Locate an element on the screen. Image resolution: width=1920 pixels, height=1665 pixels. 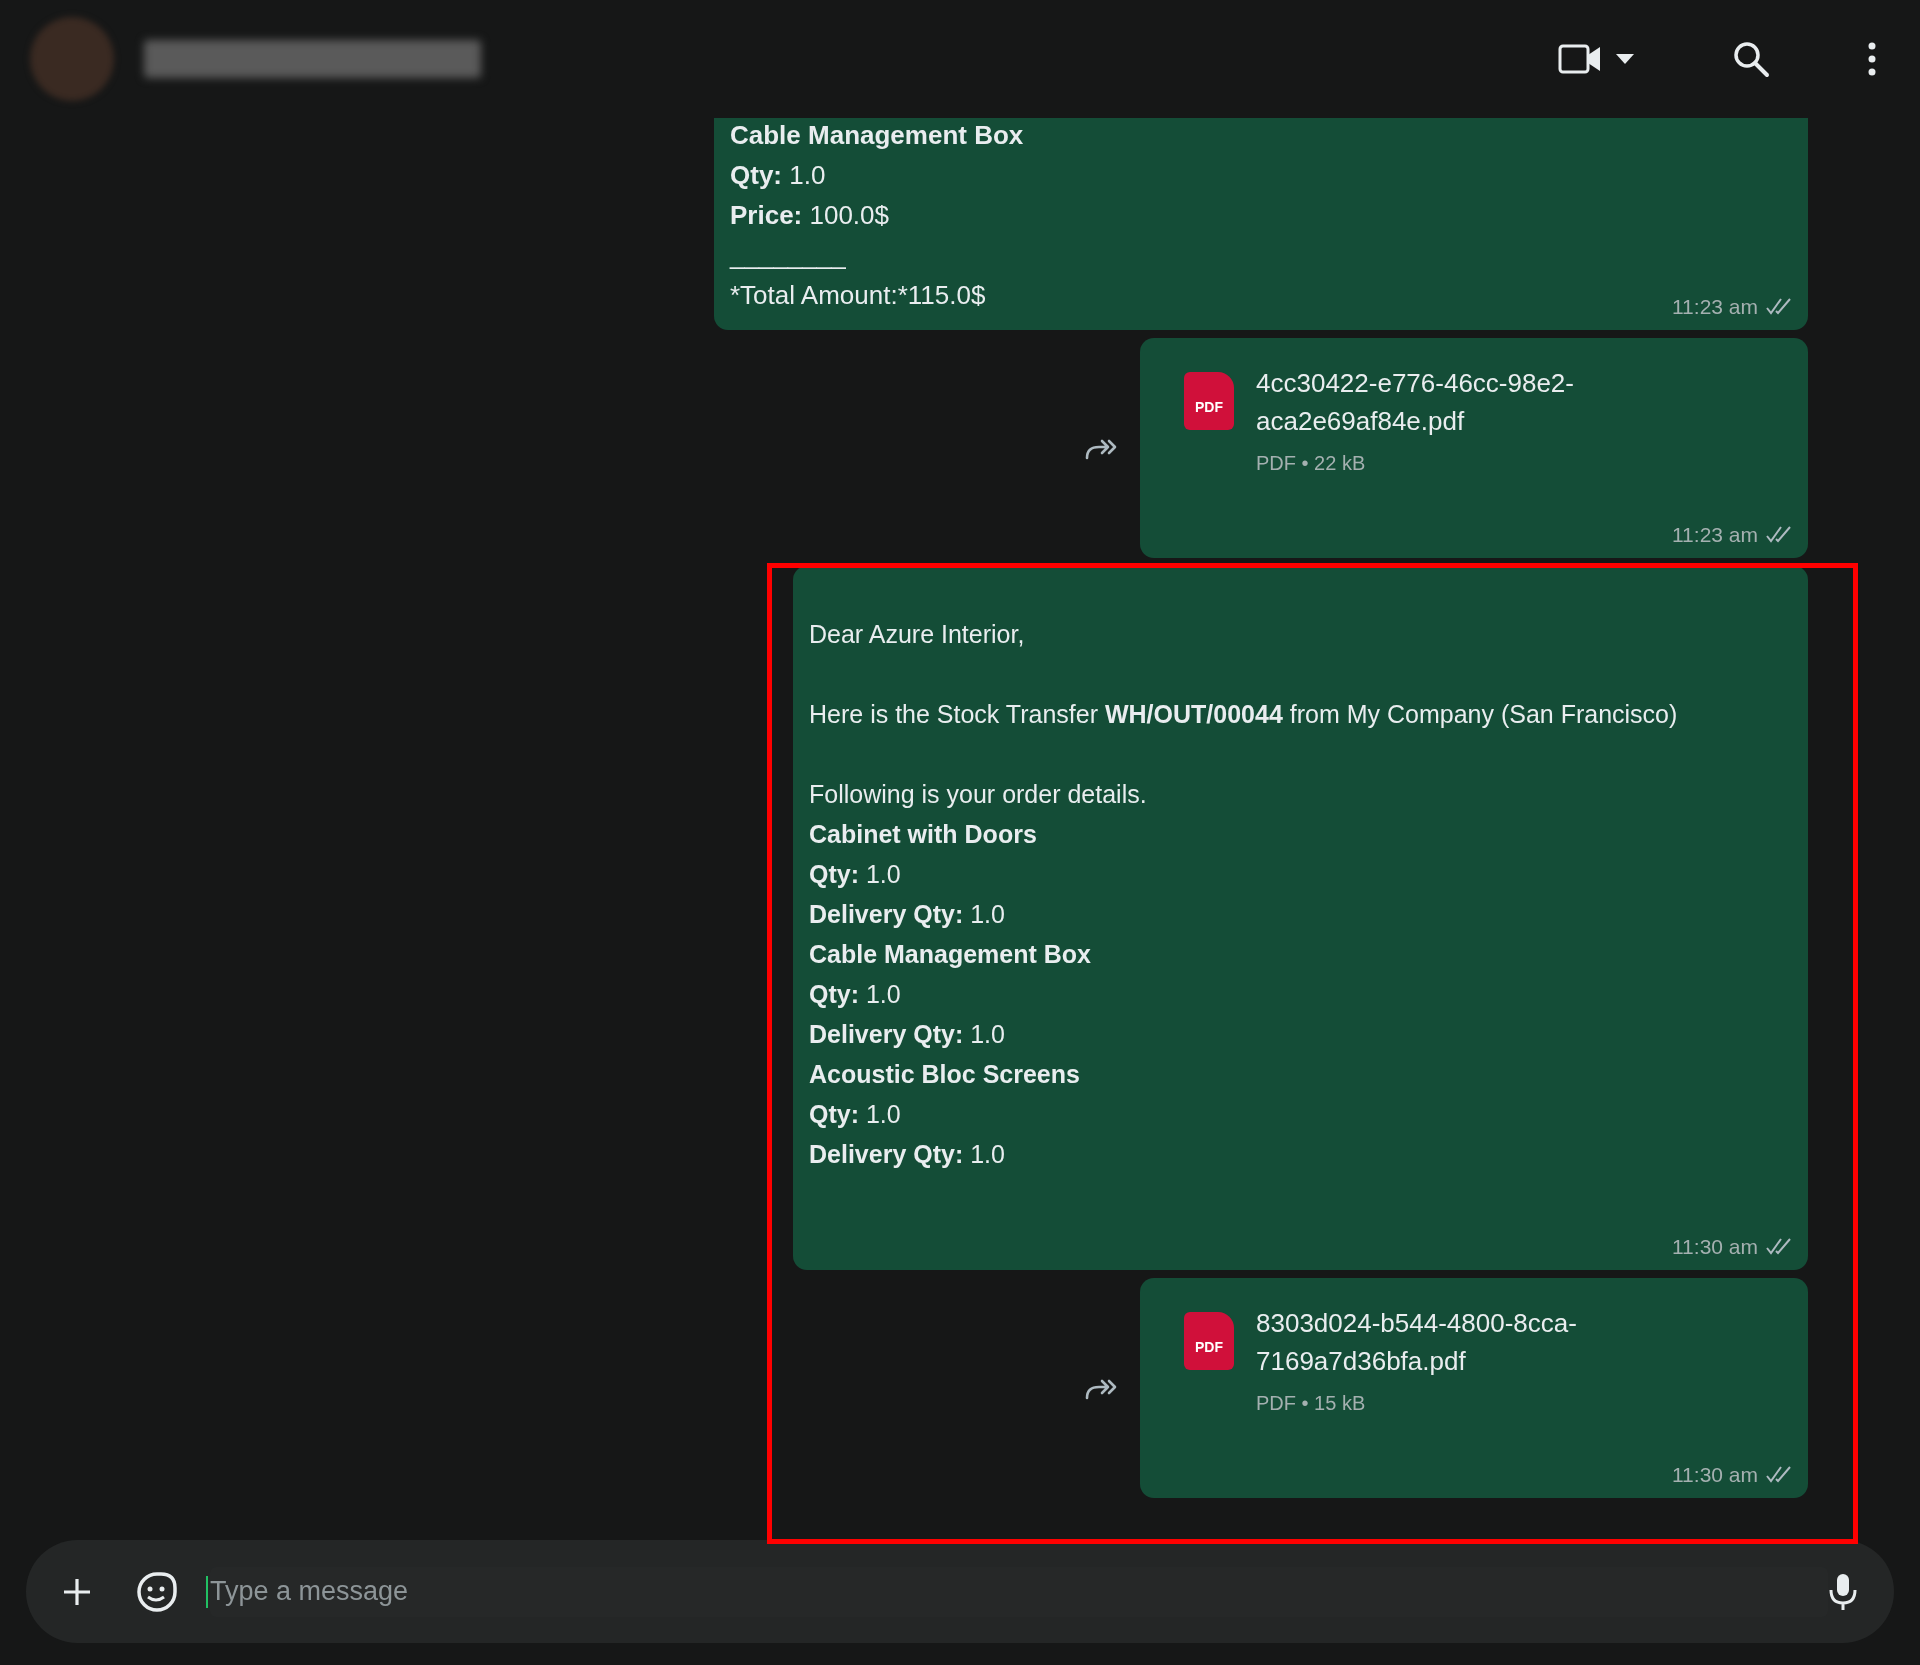
message-line: *Total Amount:*115.0$ is located at coordinates (858, 295).